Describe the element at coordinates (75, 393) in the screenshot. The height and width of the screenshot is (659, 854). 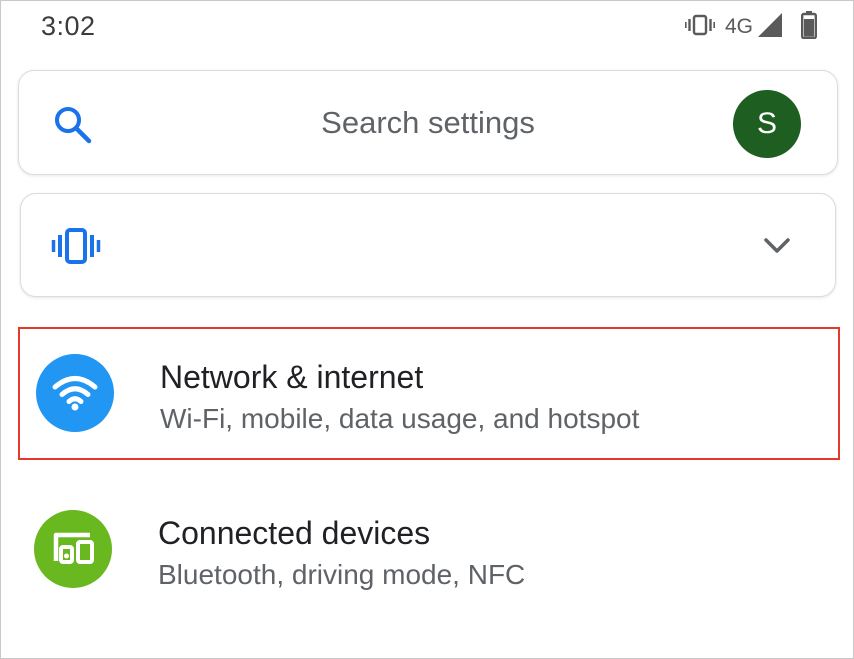
I see `wifi-icon` at that location.